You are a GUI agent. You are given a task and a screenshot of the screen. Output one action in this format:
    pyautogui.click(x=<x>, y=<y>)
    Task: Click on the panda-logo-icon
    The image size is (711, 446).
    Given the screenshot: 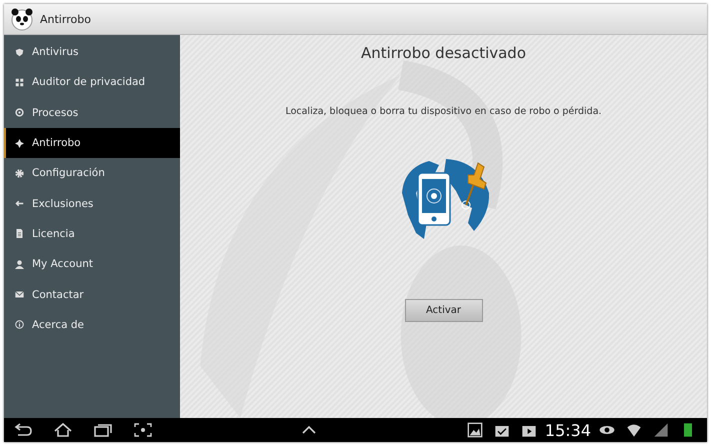 What is the action you would take?
    pyautogui.click(x=22, y=19)
    